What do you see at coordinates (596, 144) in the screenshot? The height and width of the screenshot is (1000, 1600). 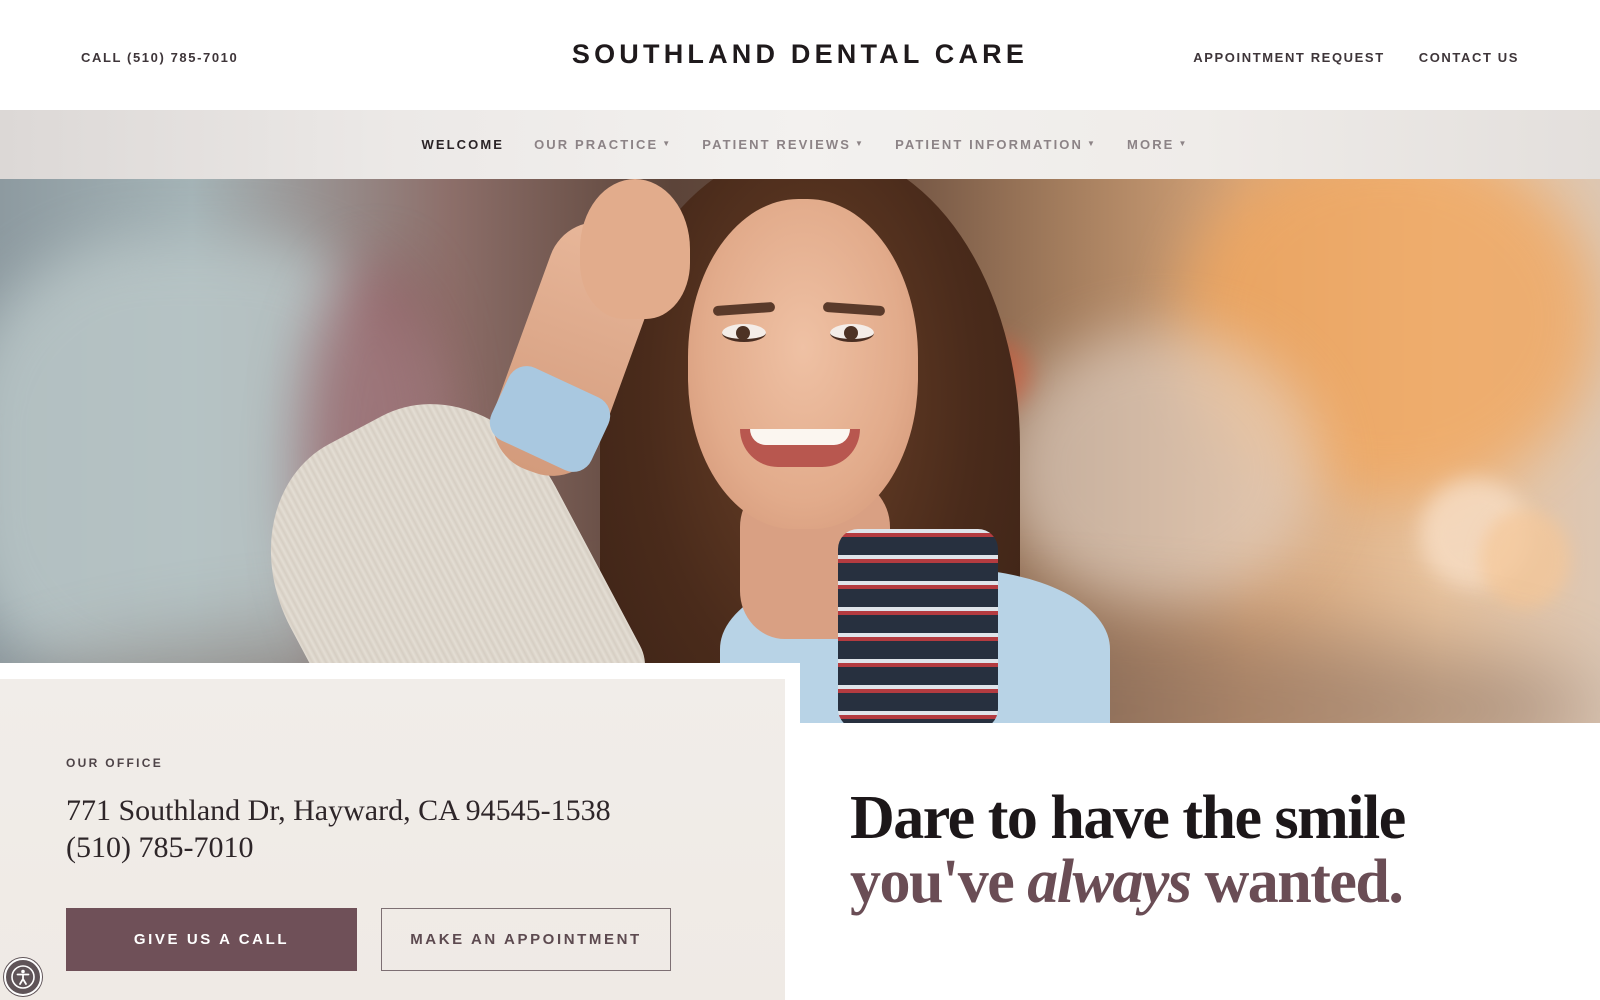 I see `nav-item-label: OUR PRACTICE` at bounding box center [596, 144].